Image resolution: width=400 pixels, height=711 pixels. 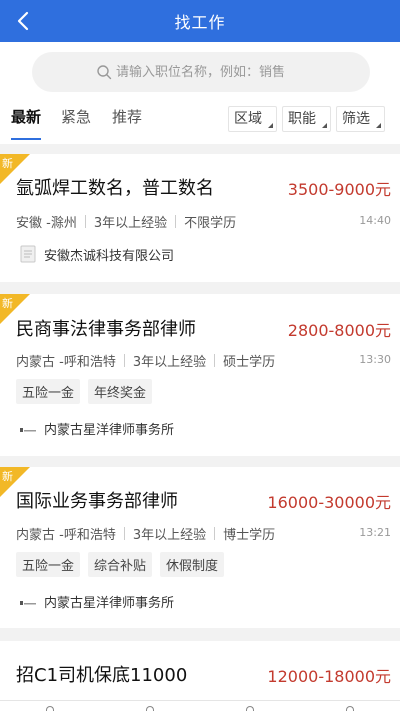 I want to click on job-meta: 内蒙古 -呼和浩特 3年以上经验 硕士学历, so click(x=145, y=360).